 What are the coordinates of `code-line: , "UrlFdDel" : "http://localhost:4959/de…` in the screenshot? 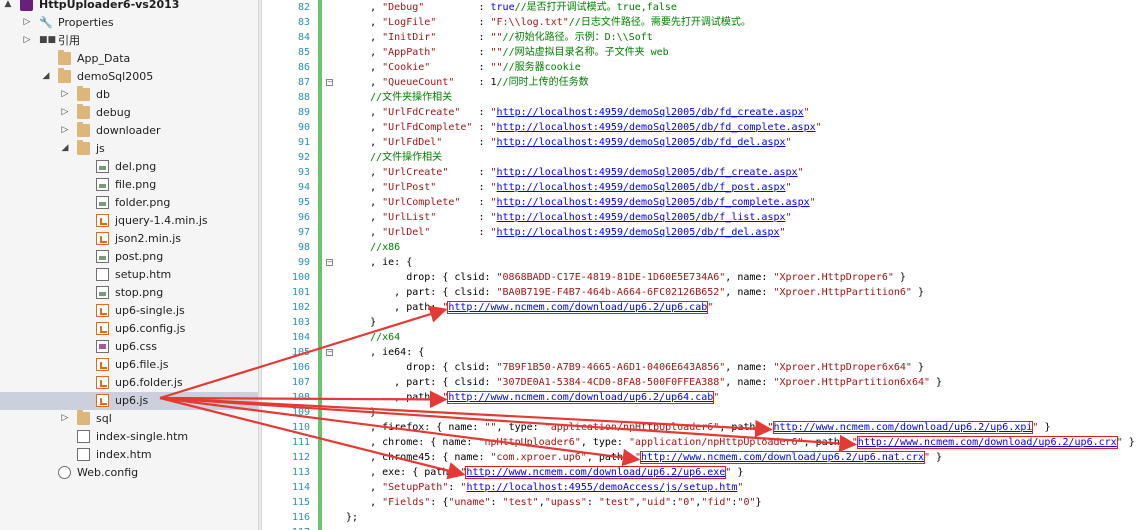 It's located at (568, 142).